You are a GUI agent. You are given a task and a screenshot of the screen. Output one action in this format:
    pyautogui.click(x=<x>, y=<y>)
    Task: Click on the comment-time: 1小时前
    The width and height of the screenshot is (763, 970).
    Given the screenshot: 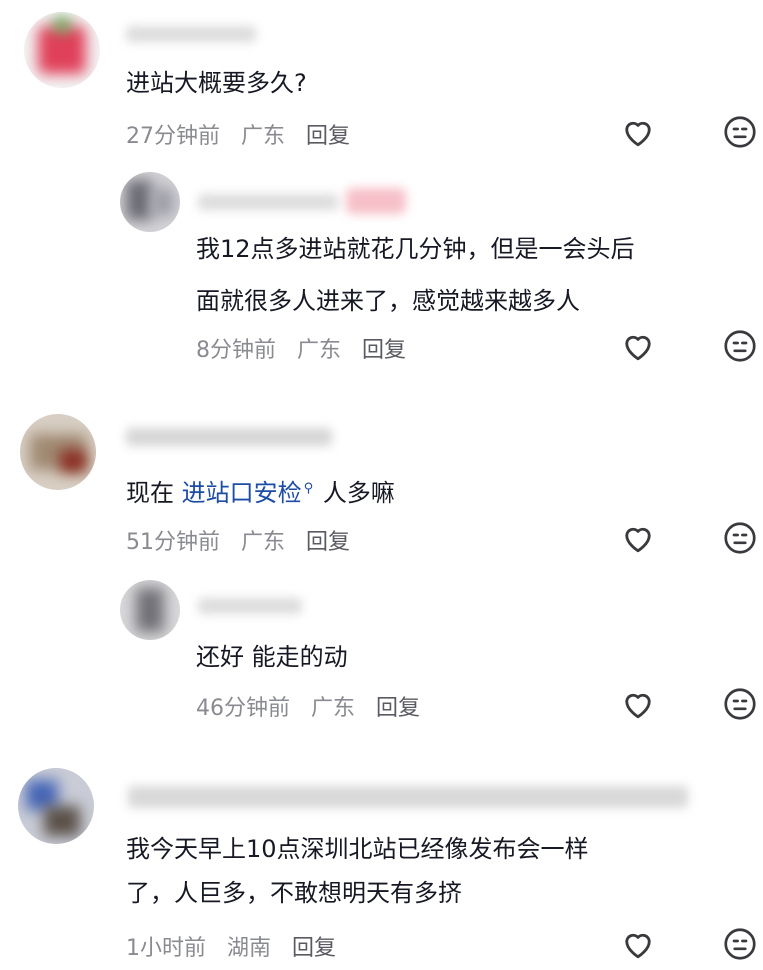 What is the action you would take?
    pyautogui.click(x=166, y=948)
    